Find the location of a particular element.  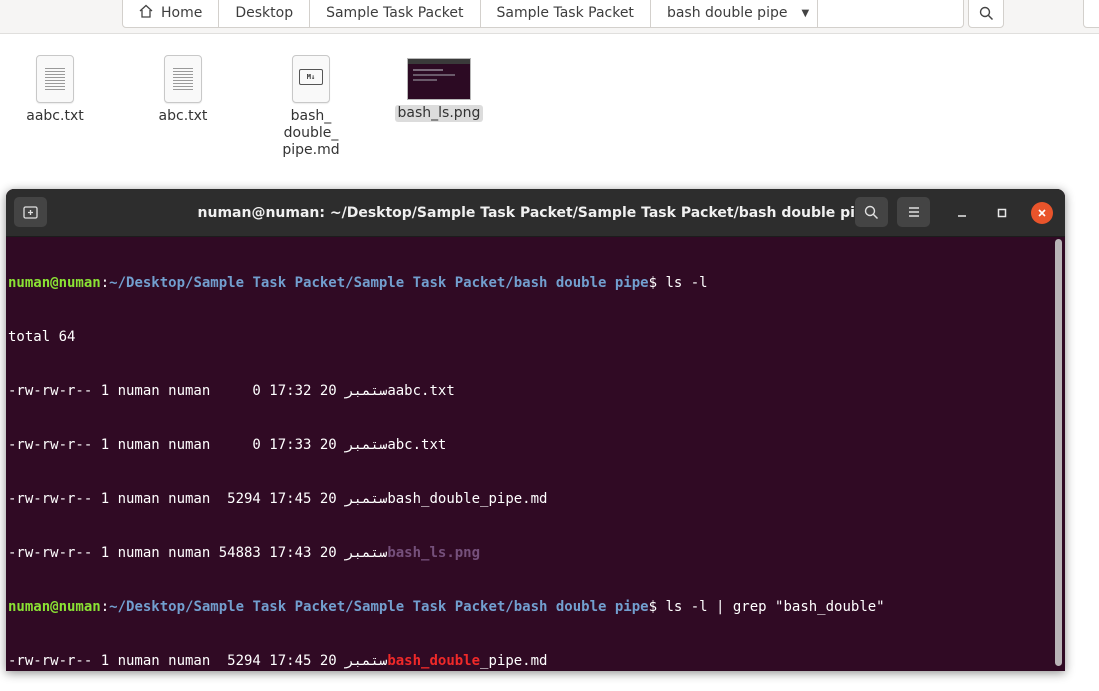

file-bash-ls-png: bash_ls.png is located at coordinates (439, 88).